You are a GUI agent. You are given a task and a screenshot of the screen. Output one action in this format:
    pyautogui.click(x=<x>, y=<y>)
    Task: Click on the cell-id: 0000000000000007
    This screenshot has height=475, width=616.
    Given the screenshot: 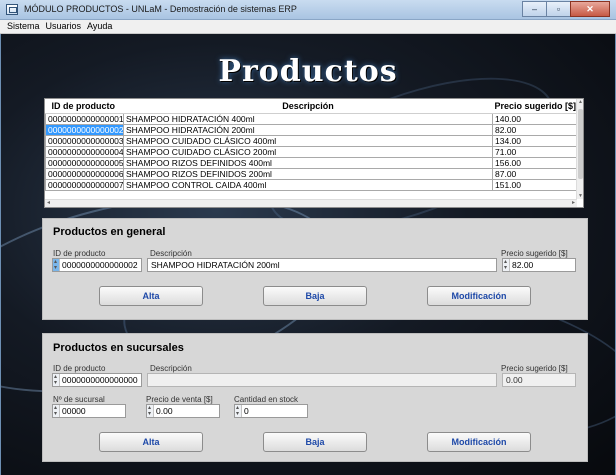 What is the action you would take?
    pyautogui.click(x=84, y=184)
    